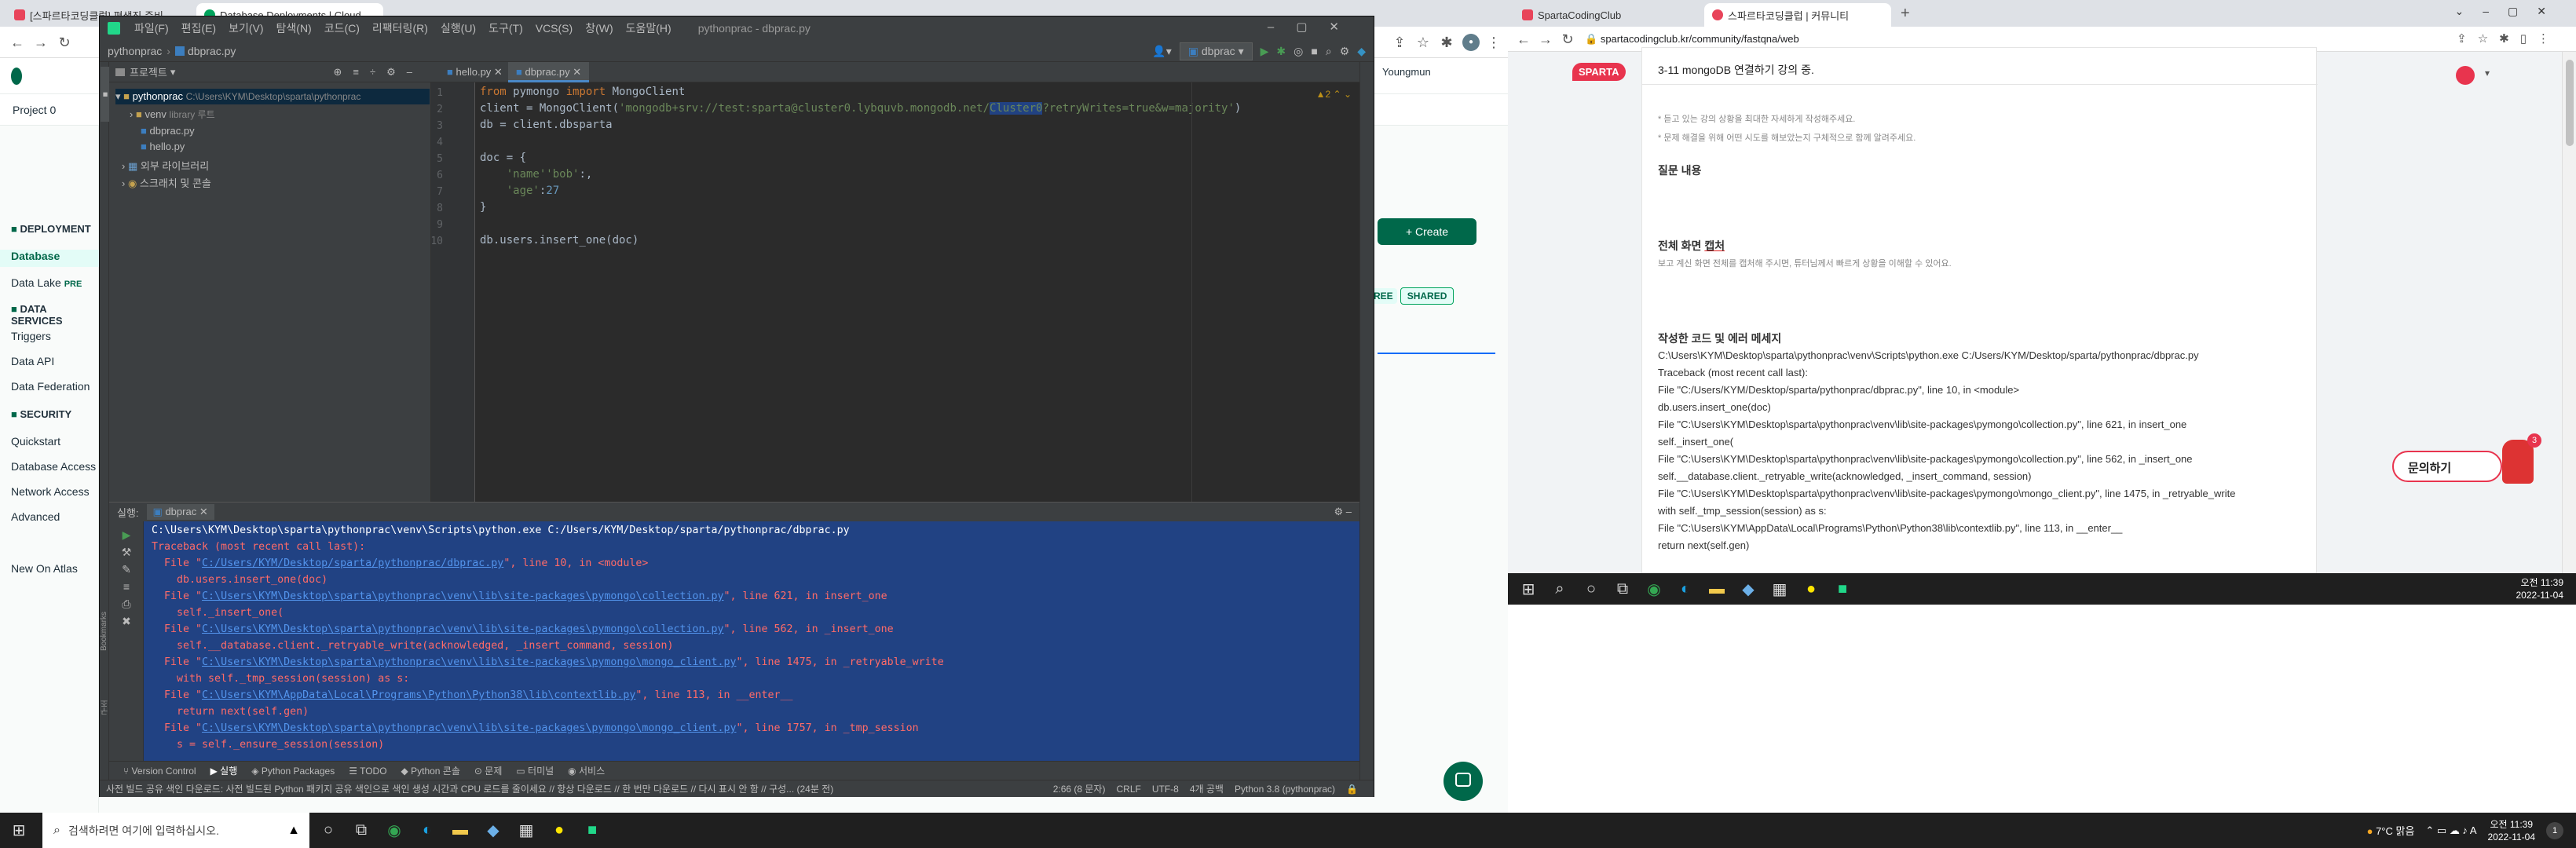 Image resolution: width=2576 pixels, height=848 pixels. What do you see at coordinates (180, 512) in the screenshot?
I see `run-tab: ▣ dbprac ✕` at bounding box center [180, 512].